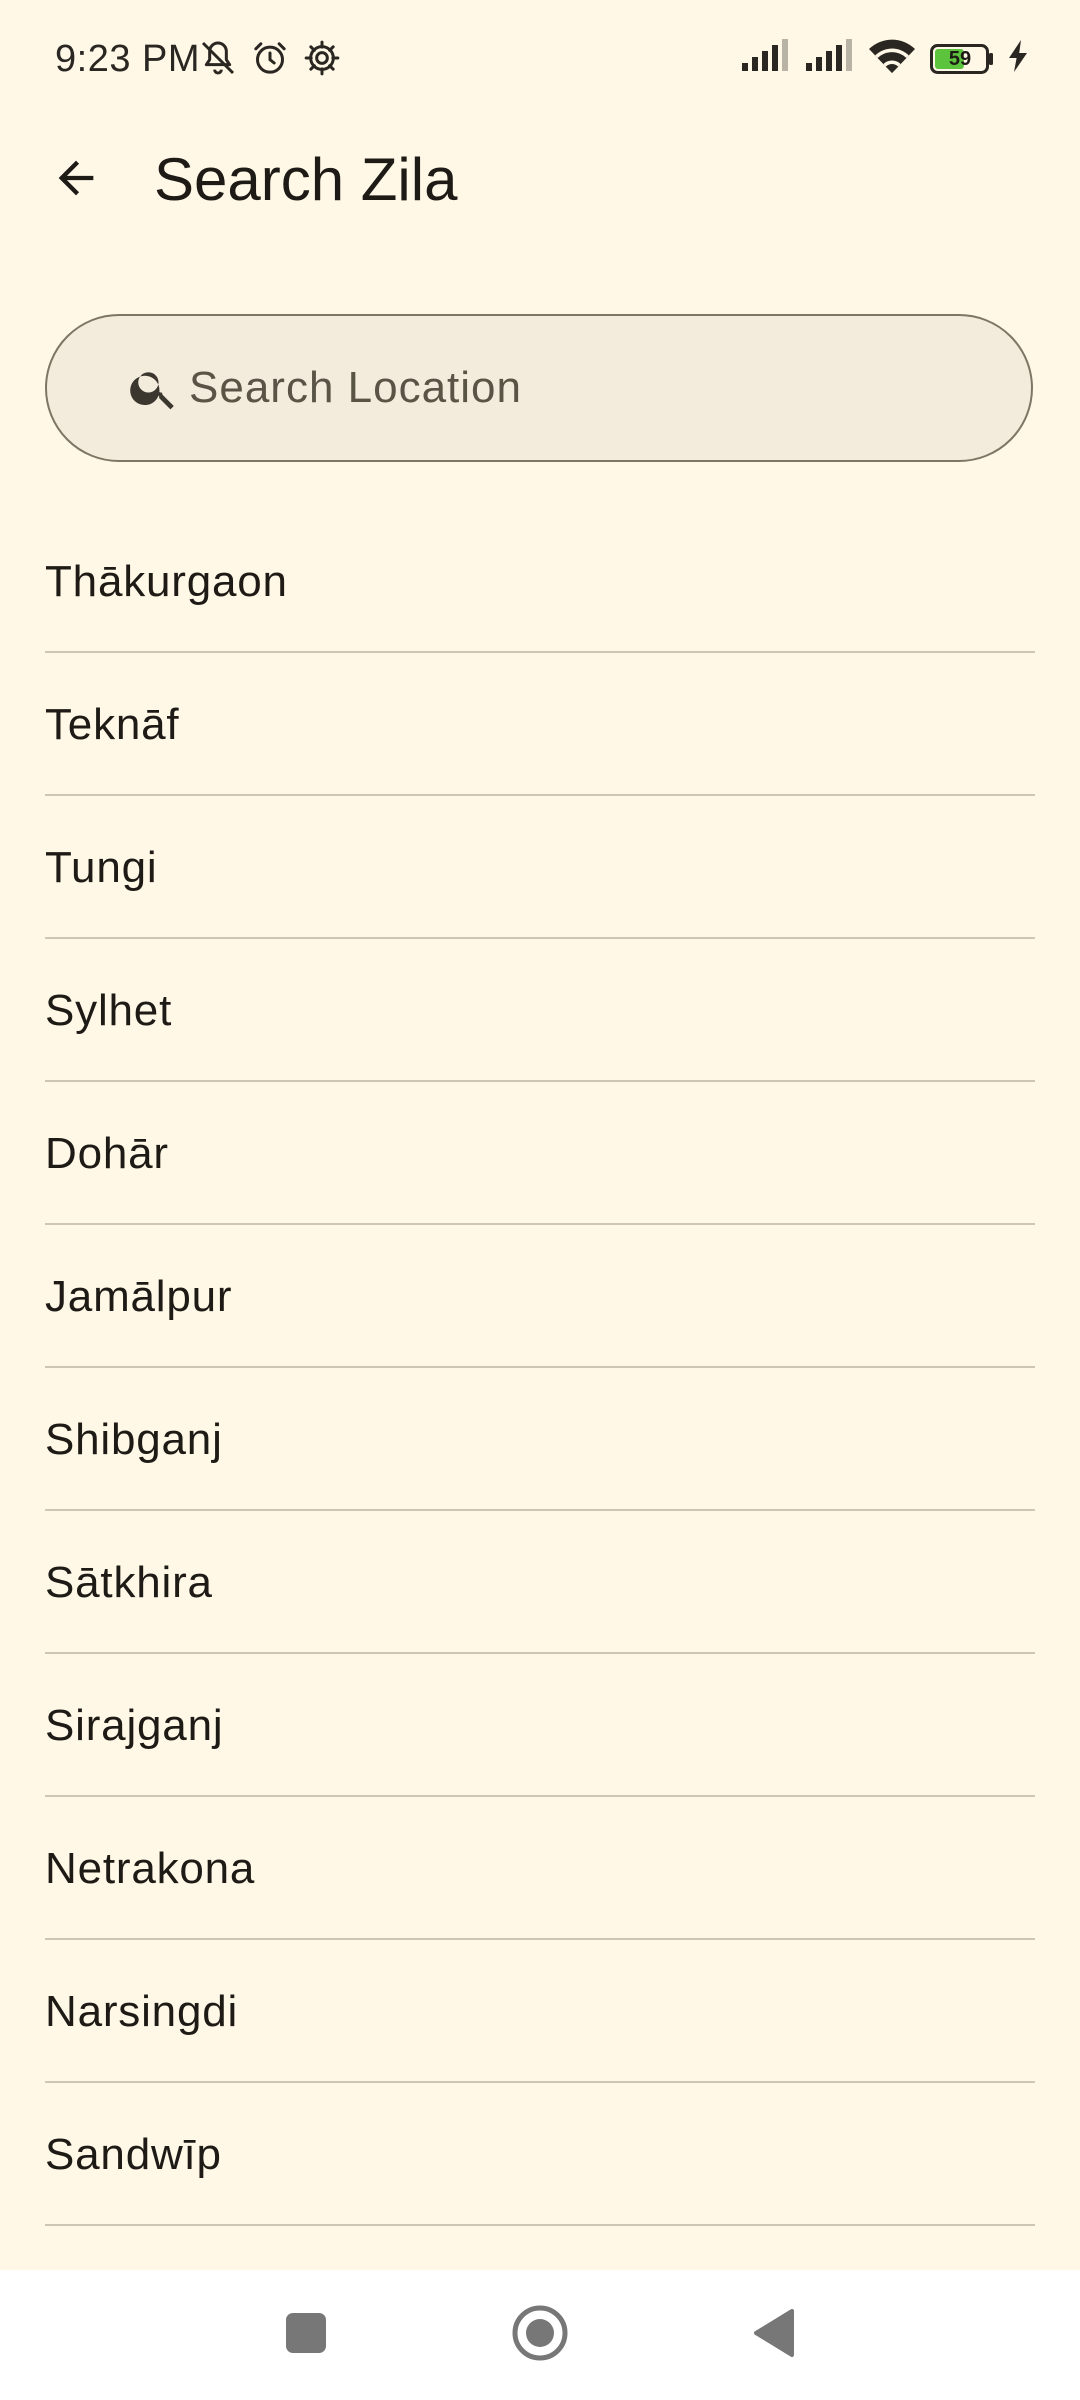 The height and width of the screenshot is (2400, 1080). What do you see at coordinates (109, 1010) in the screenshot?
I see `location-name: Sylhet` at bounding box center [109, 1010].